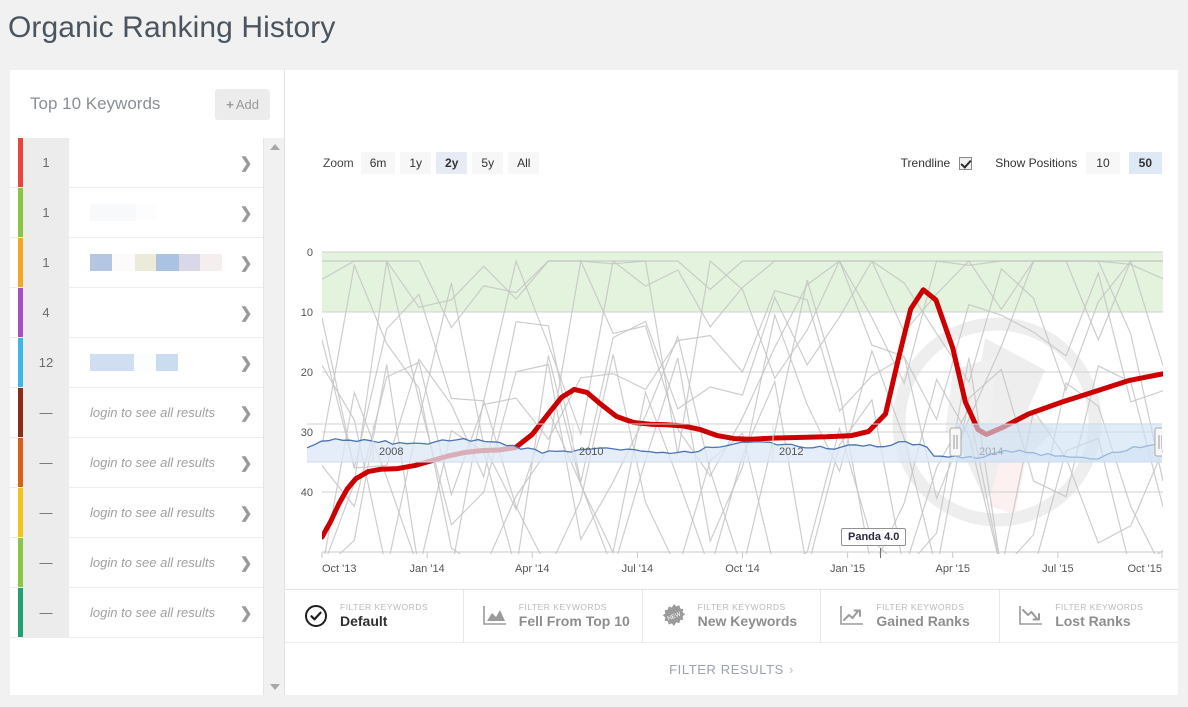 The height and width of the screenshot is (707, 1188). What do you see at coordinates (952, 569) in the screenshot?
I see `x-axis-tick-label: Apr '15` at bounding box center [952, 569].